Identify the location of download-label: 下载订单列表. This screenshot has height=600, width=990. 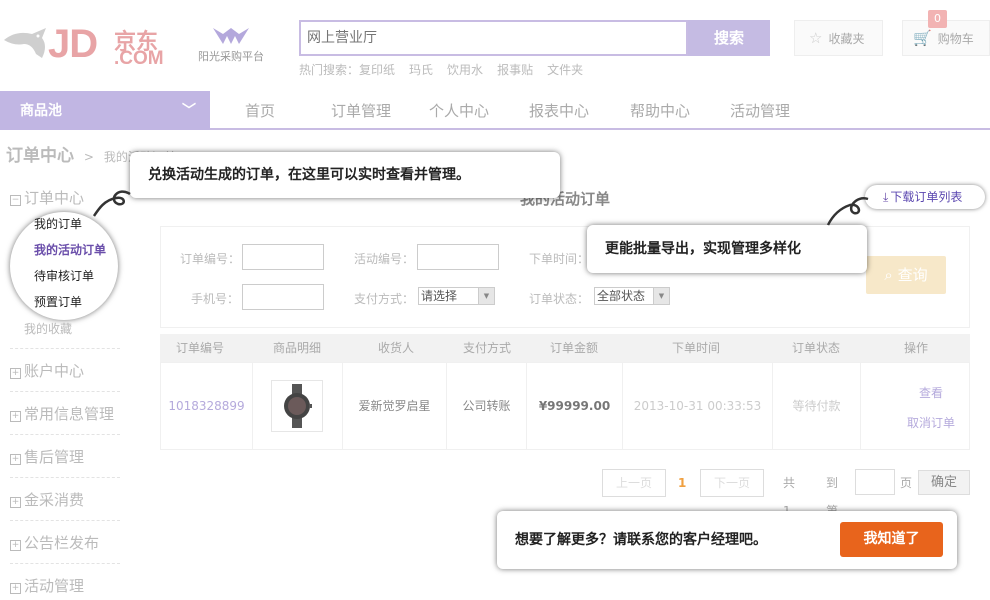
(926, 197).